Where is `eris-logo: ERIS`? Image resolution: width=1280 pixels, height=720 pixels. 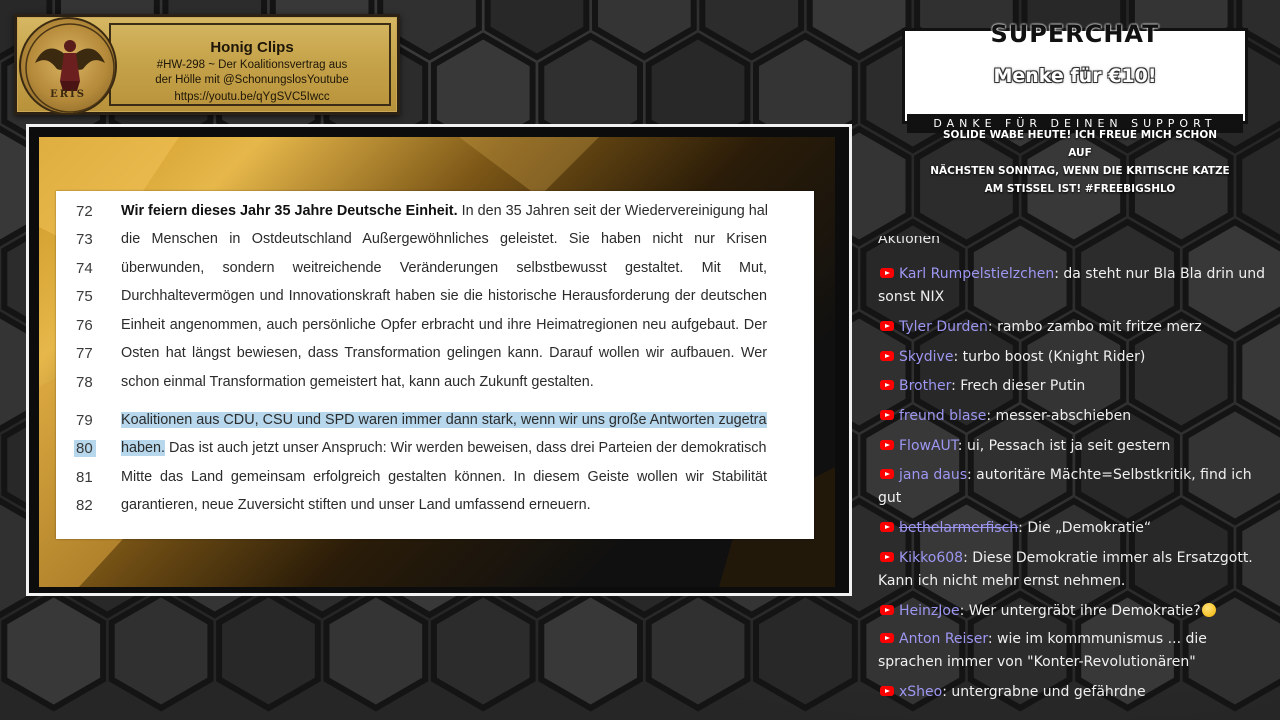
eris-logo: ERIS is located at coordinates (68, 66).